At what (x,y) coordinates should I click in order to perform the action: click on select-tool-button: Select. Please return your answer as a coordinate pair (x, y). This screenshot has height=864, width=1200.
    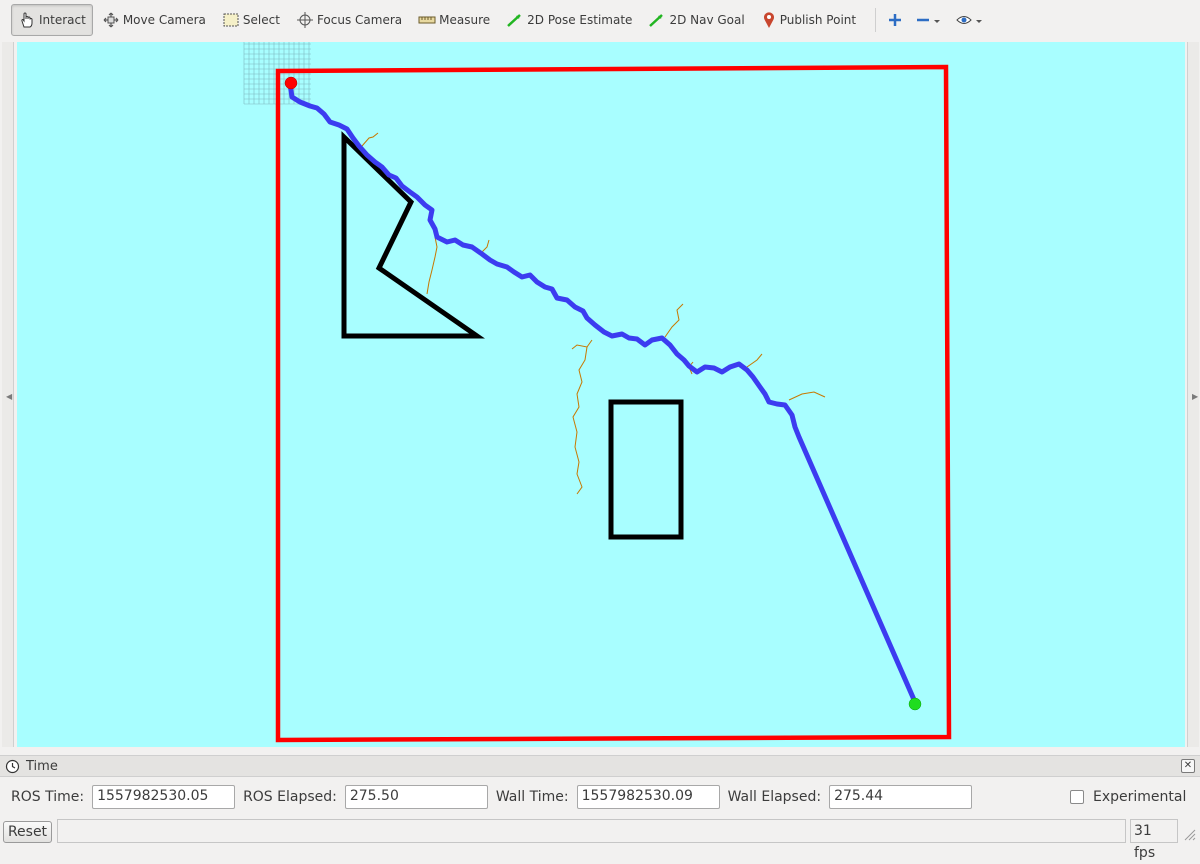
    Looking at the image, I should click on (251, 20).